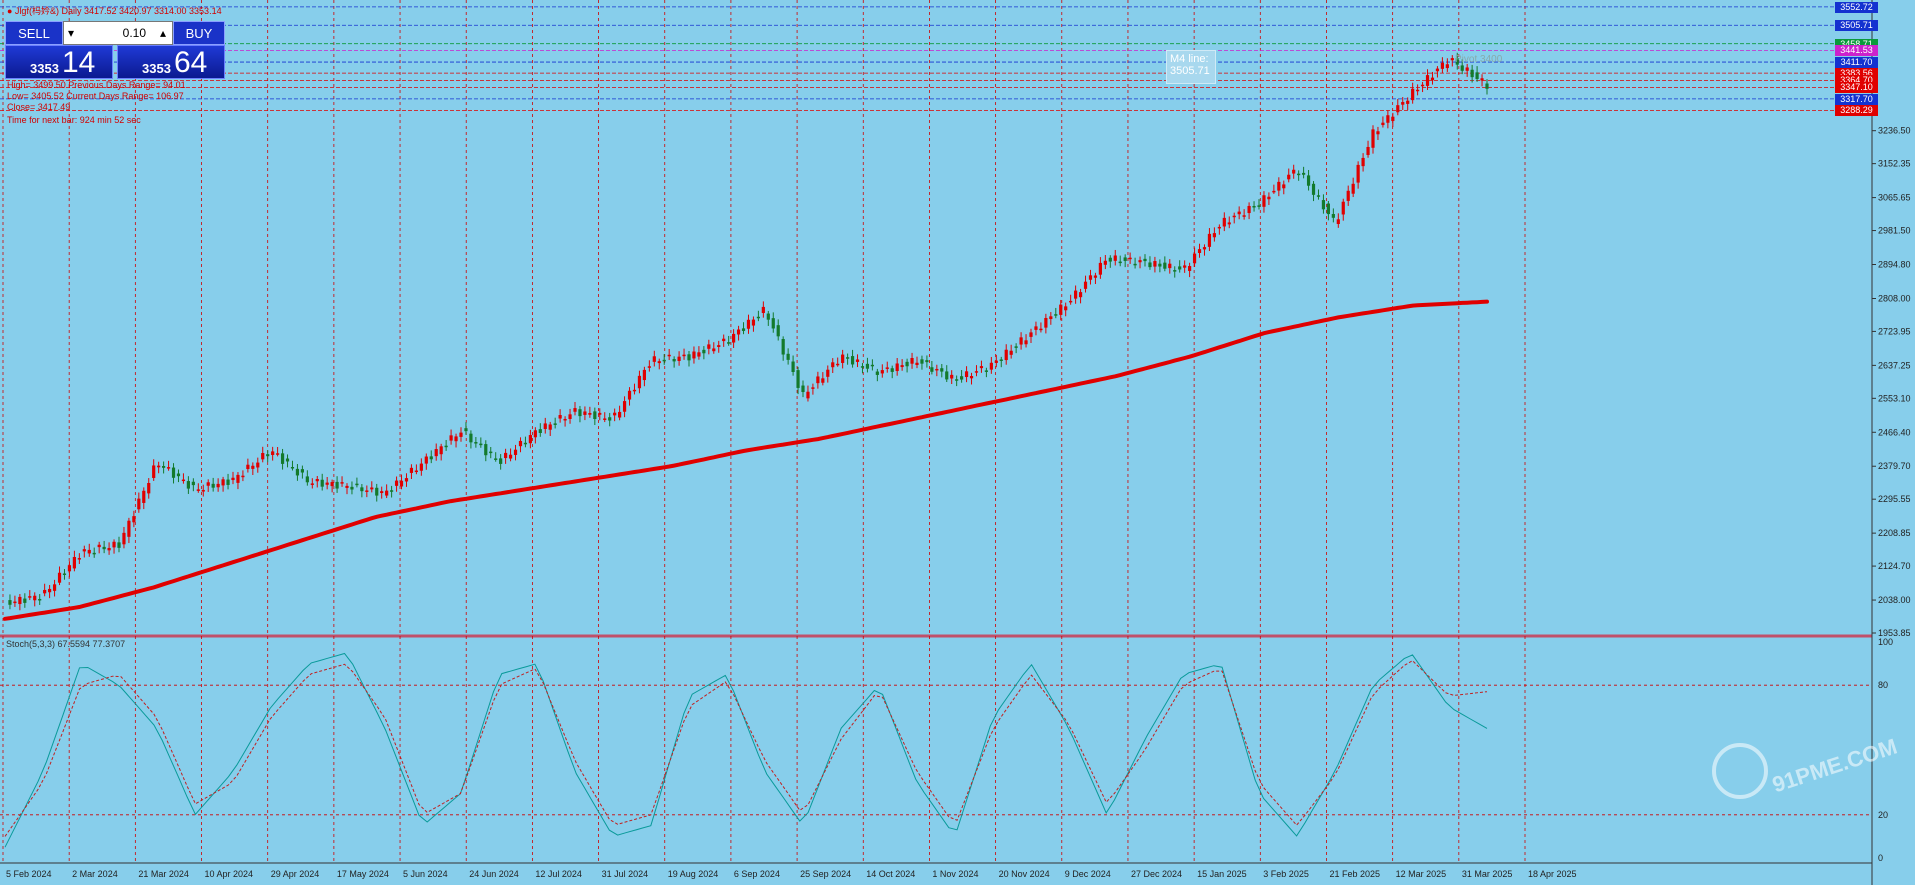 The image size is (1915, 885). Describe the element at coordinates (1190, 71) in the screenshot. I see `m4-value: 3505.71` at that location.